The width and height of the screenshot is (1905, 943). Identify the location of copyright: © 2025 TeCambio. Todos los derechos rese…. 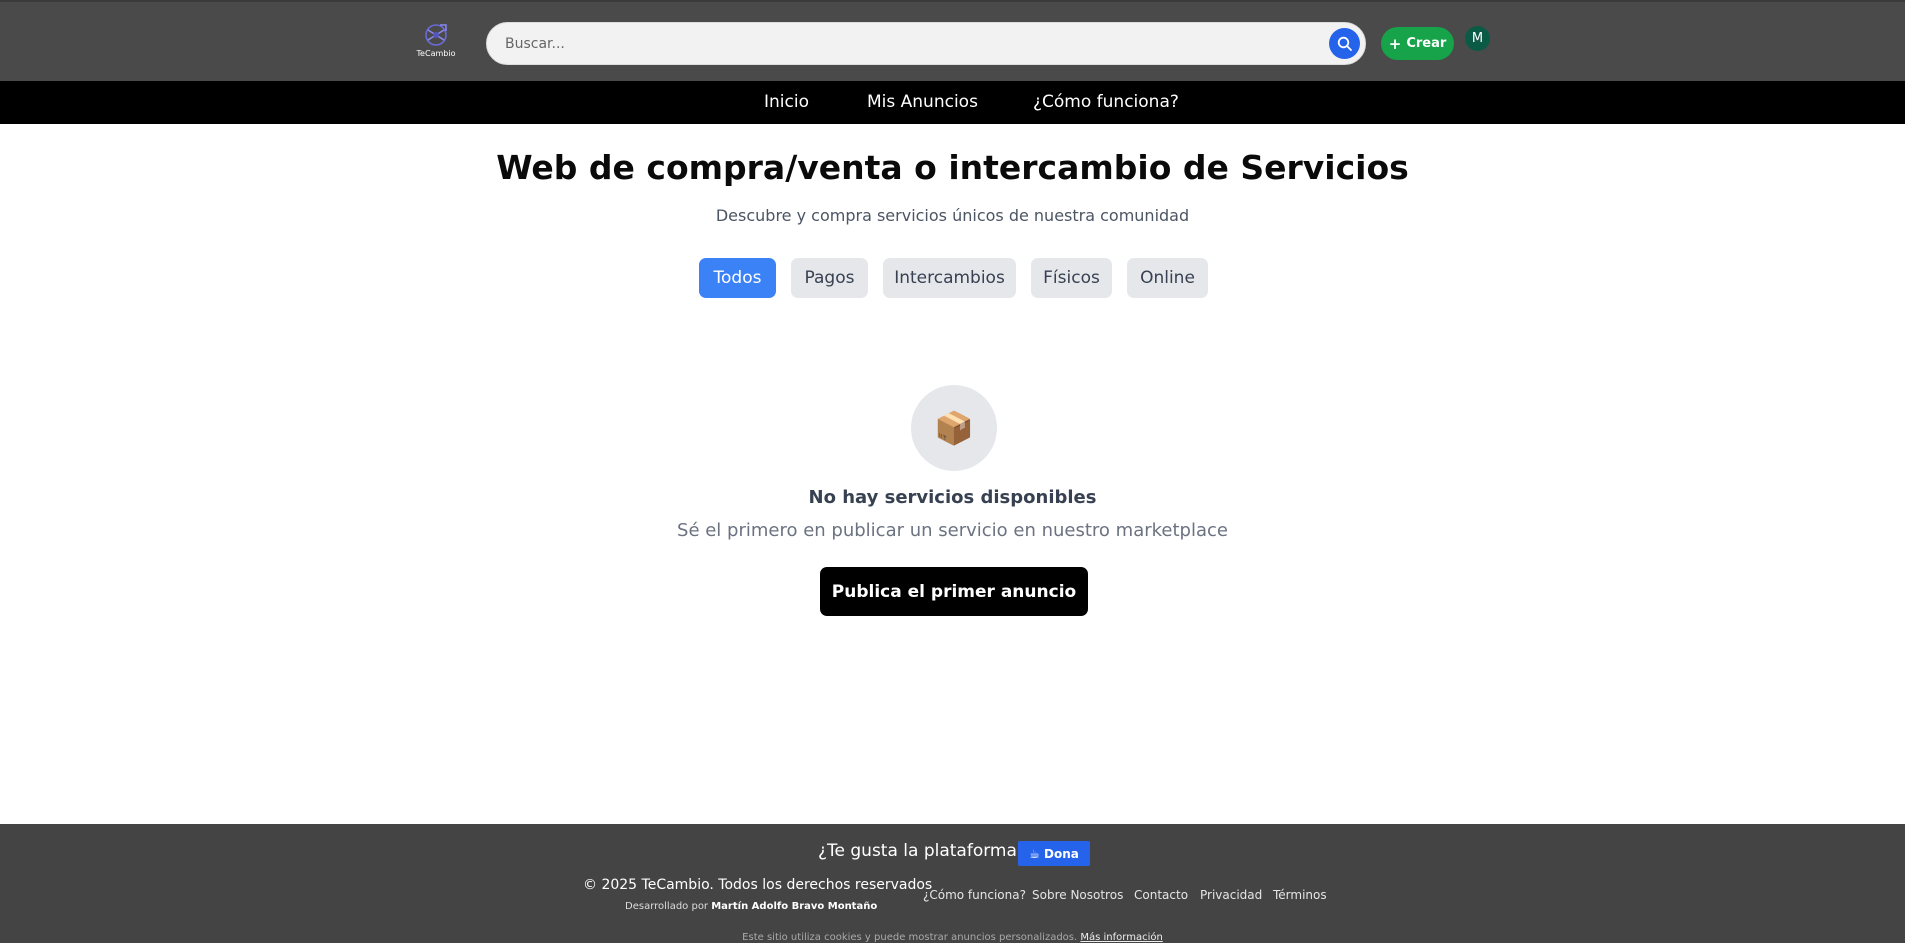
(758, 885).